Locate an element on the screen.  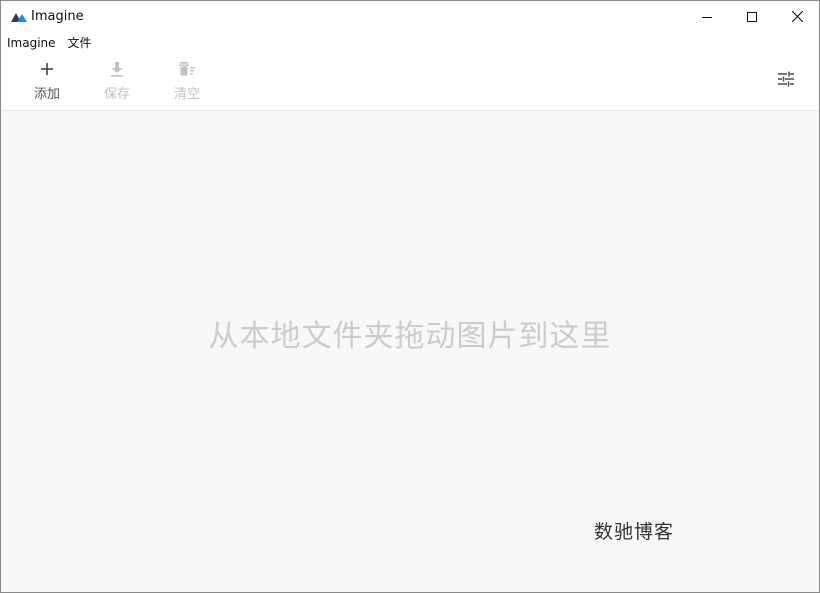
close-button is located at coordinates (796, 16).